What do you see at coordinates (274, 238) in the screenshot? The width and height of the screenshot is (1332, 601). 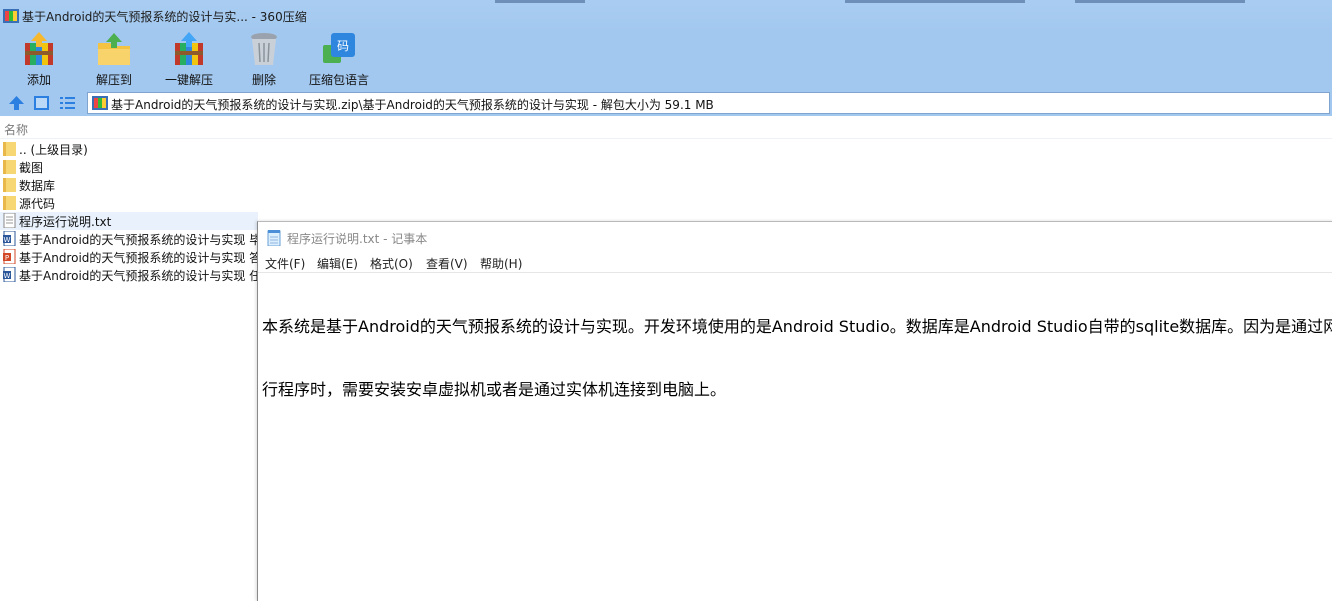 I see `notepad-icon` at bounding box center [274, 238].